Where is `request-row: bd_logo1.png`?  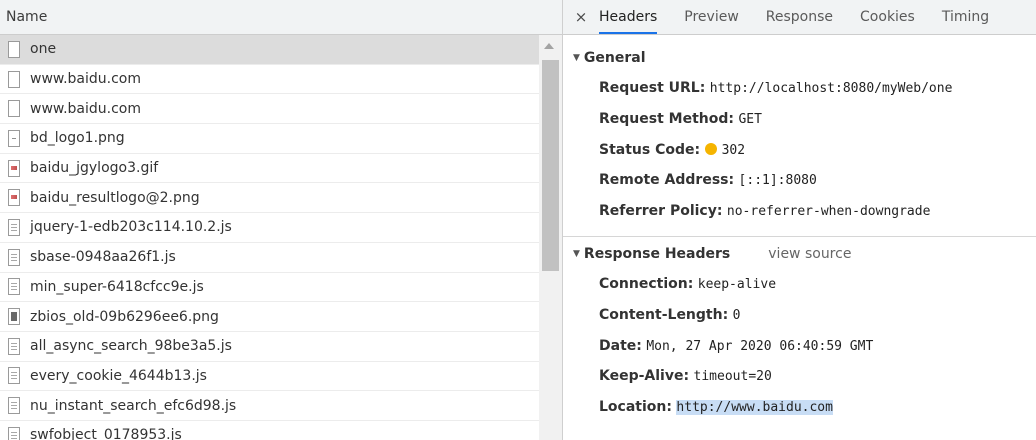 request-row: bd_logo1.png is located at coordinates (269, 139).